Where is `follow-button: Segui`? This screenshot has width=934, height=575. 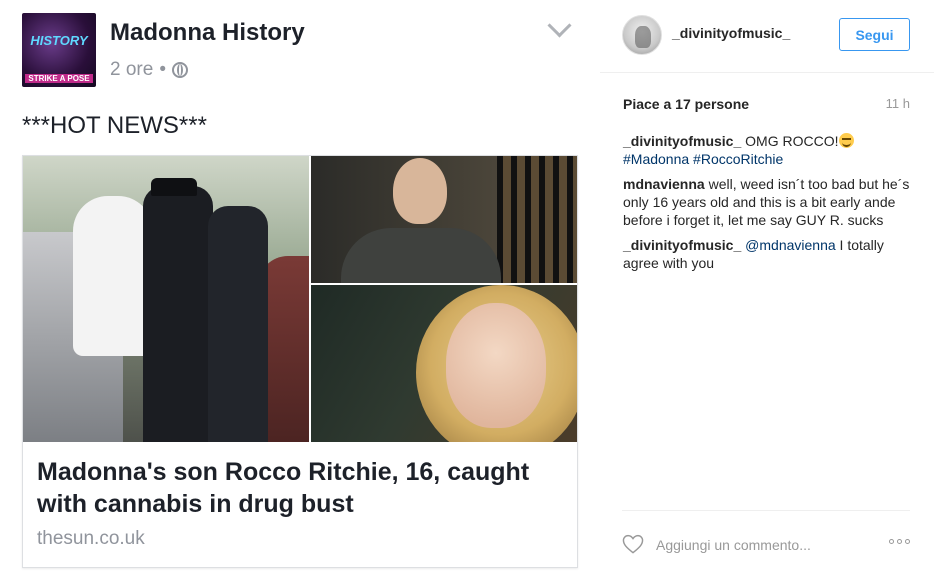
follow-button: Segui is located at coordinates (874, 34).